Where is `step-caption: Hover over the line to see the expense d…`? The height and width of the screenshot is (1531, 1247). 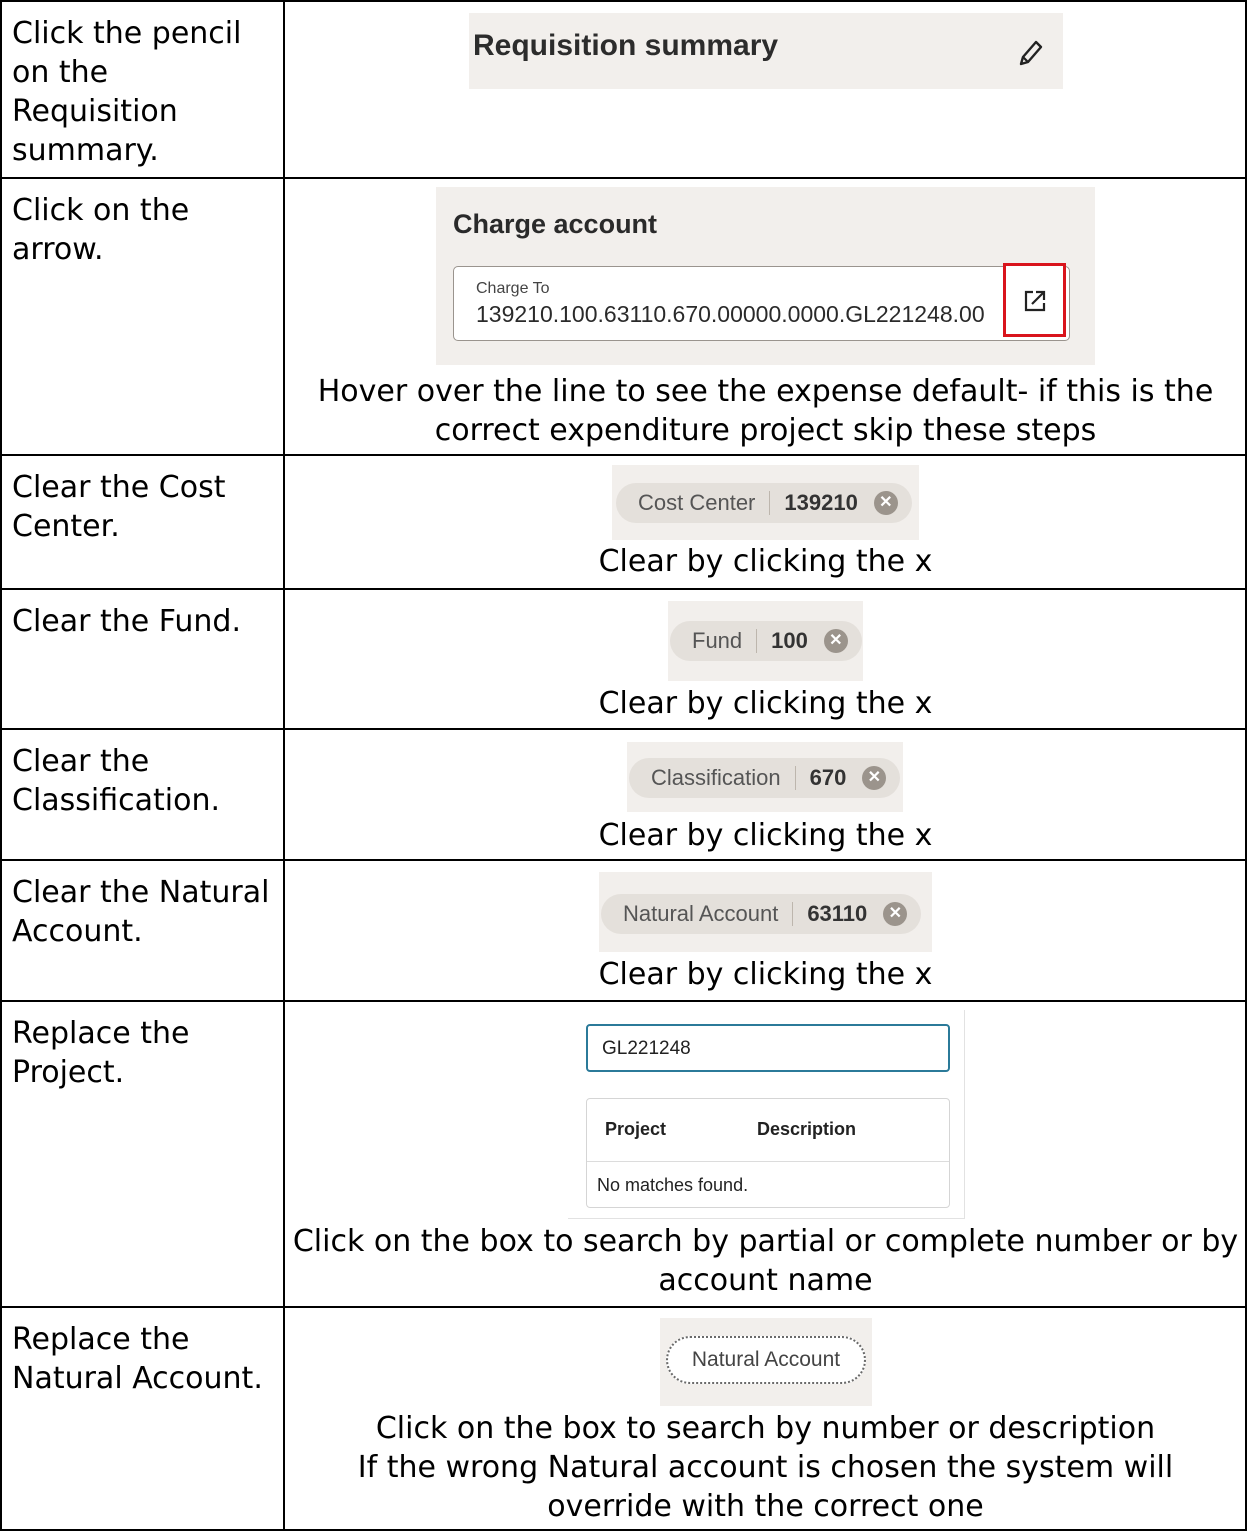 step-caption: Hover over the line to see the expense d… is located at coordinates (765, 411).